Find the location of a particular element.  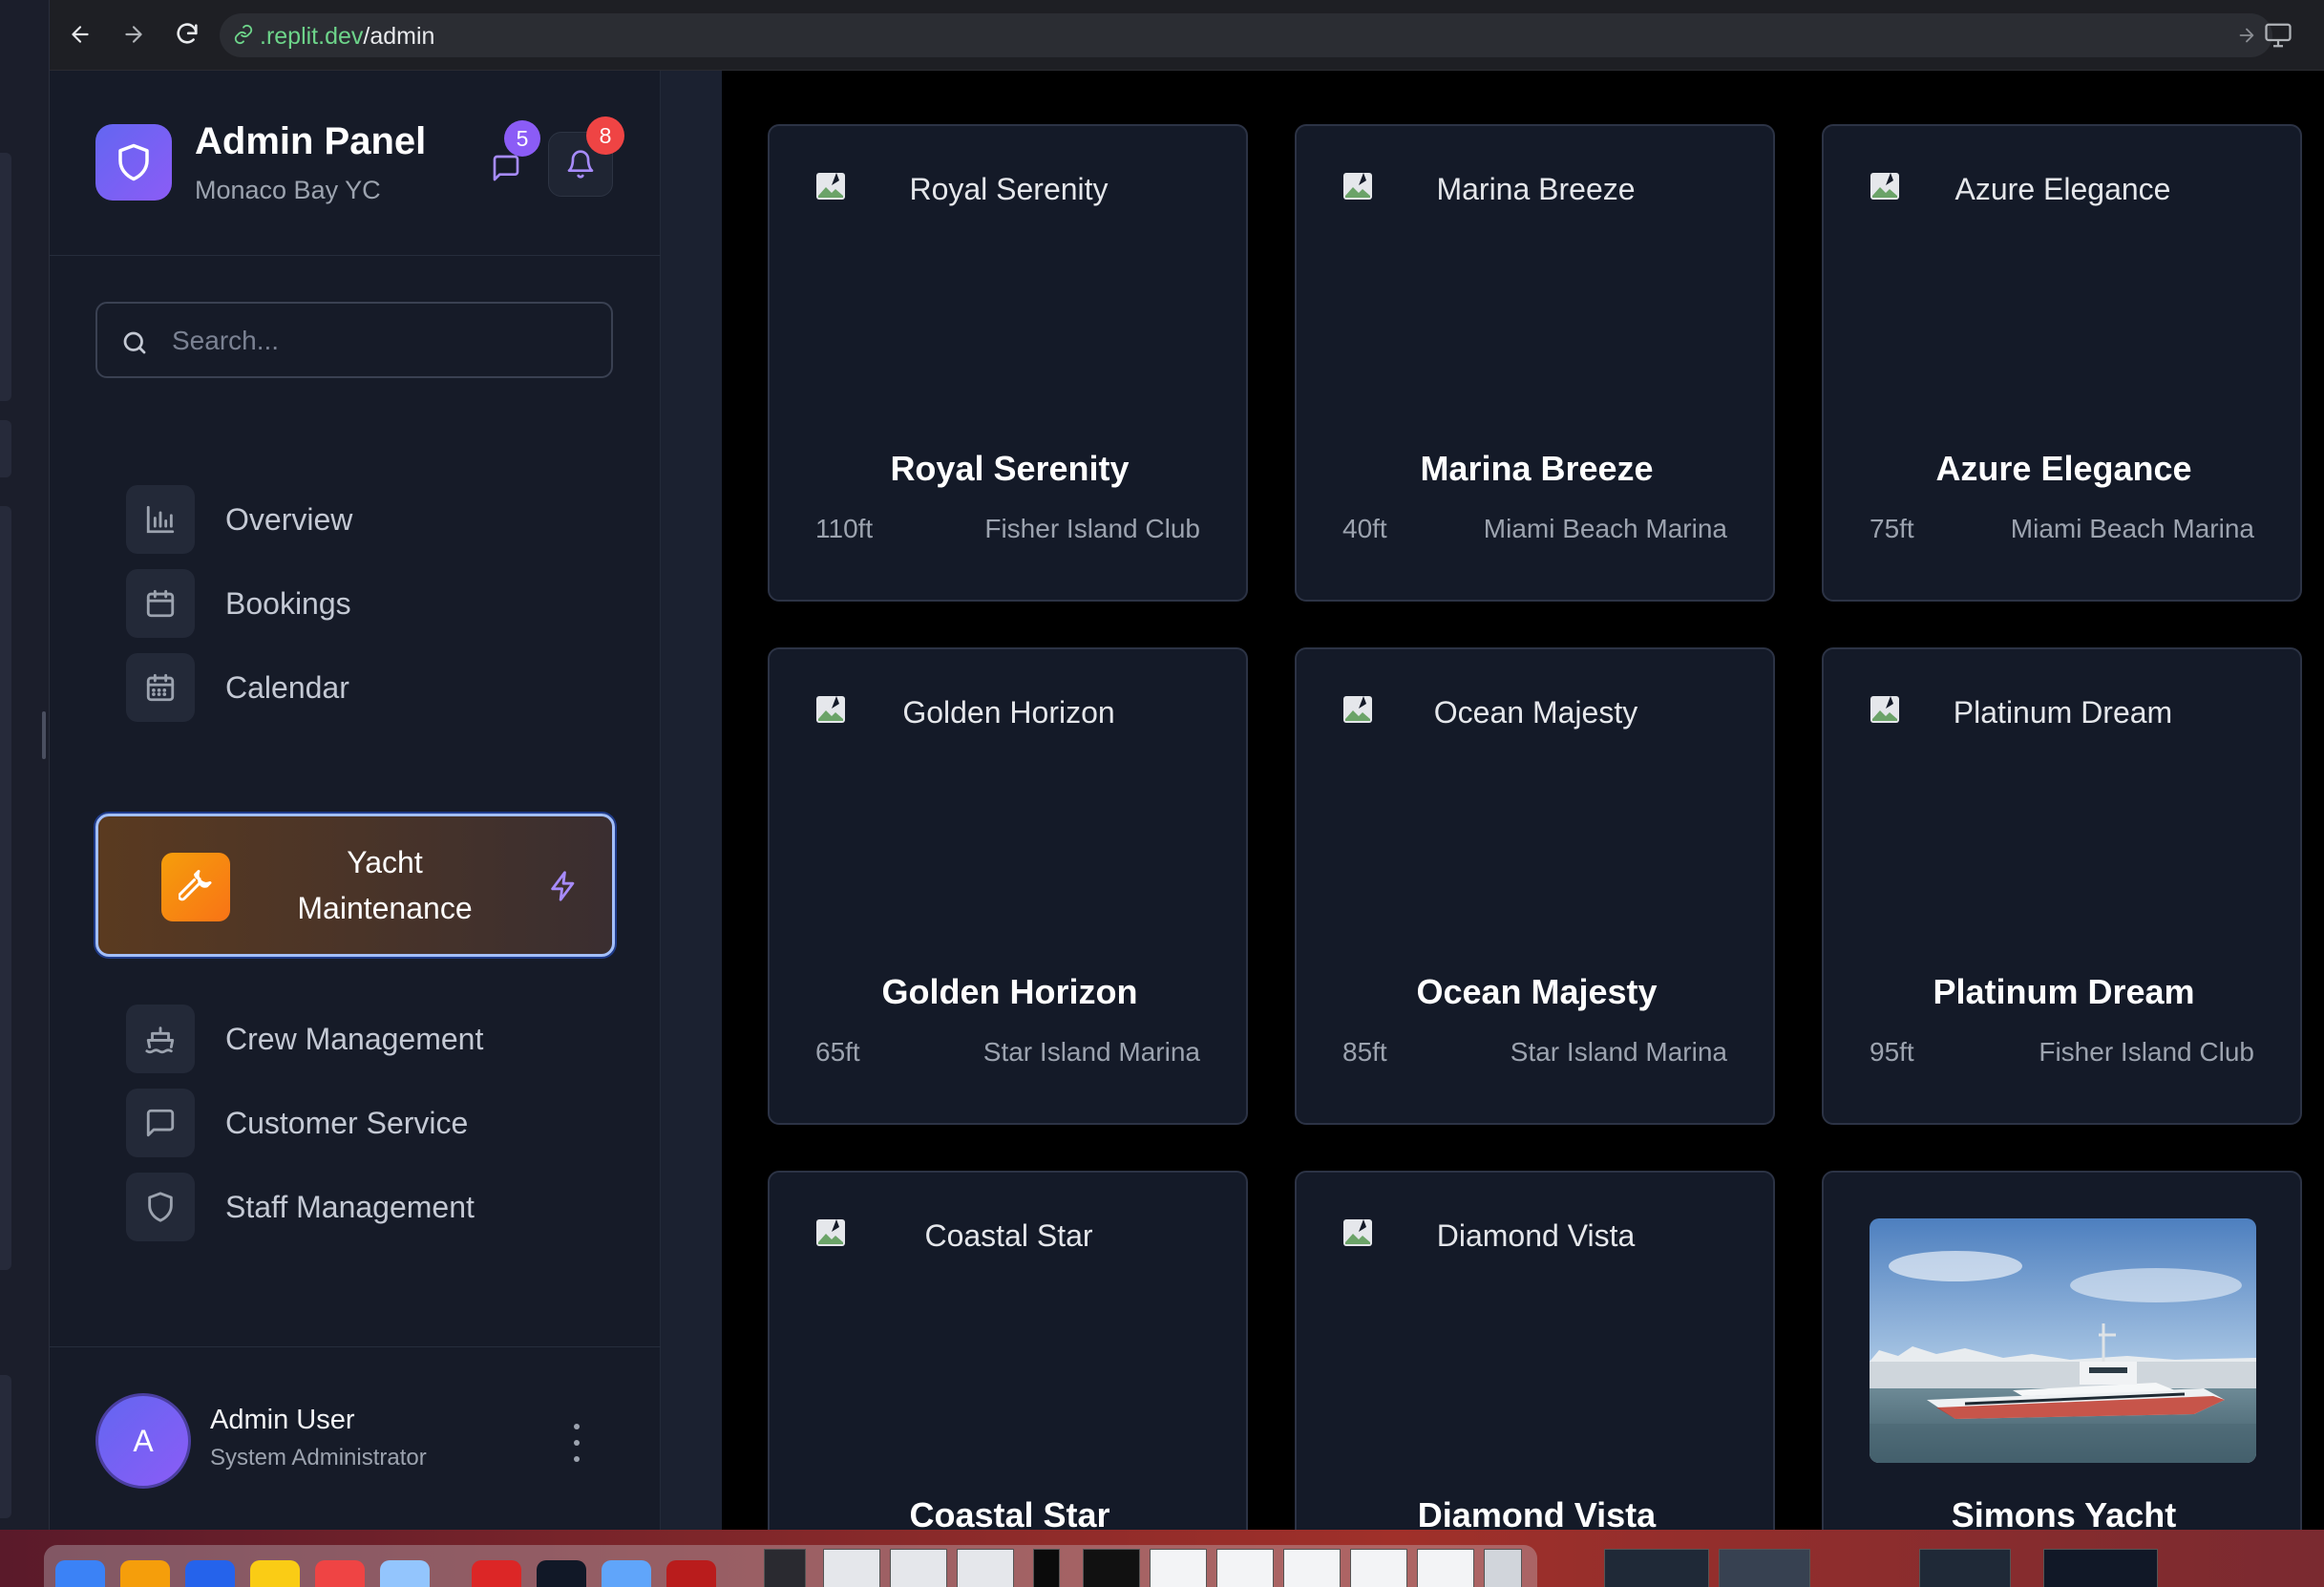

messages-count-badge: 5 is located at coordinates (522, 138).